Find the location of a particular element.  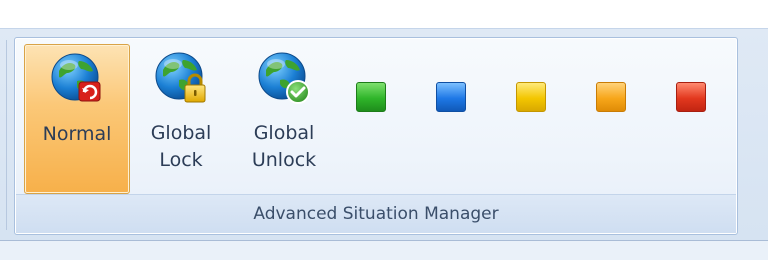

global-lock-button: Global Lock is located at coordinates (181, 118).